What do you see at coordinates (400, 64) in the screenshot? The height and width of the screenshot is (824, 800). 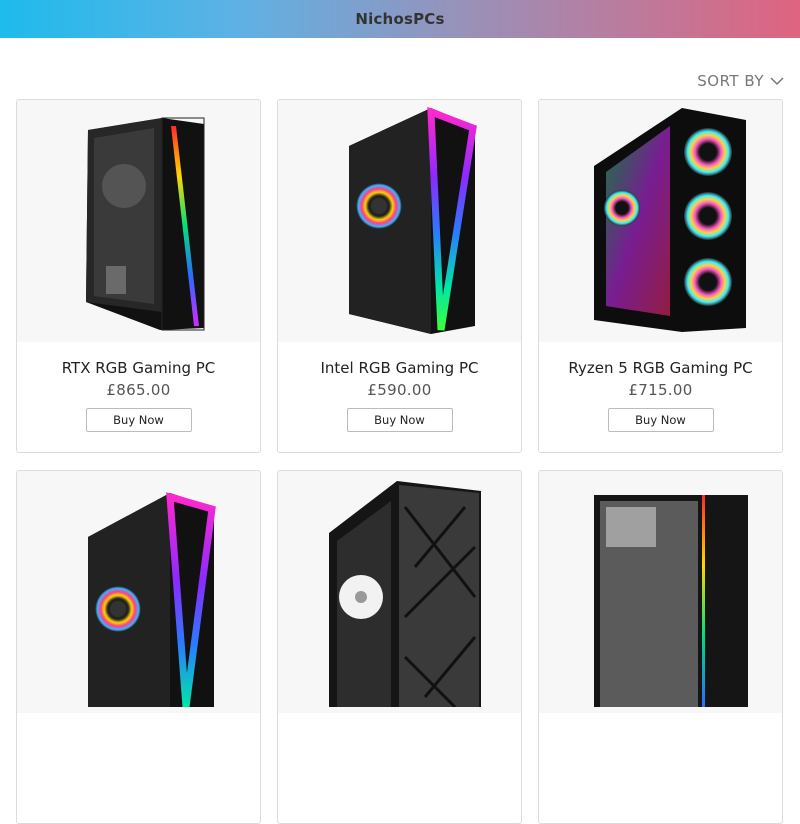 I see `sort-bar: SORT BY` at bounding box center [400, 64].